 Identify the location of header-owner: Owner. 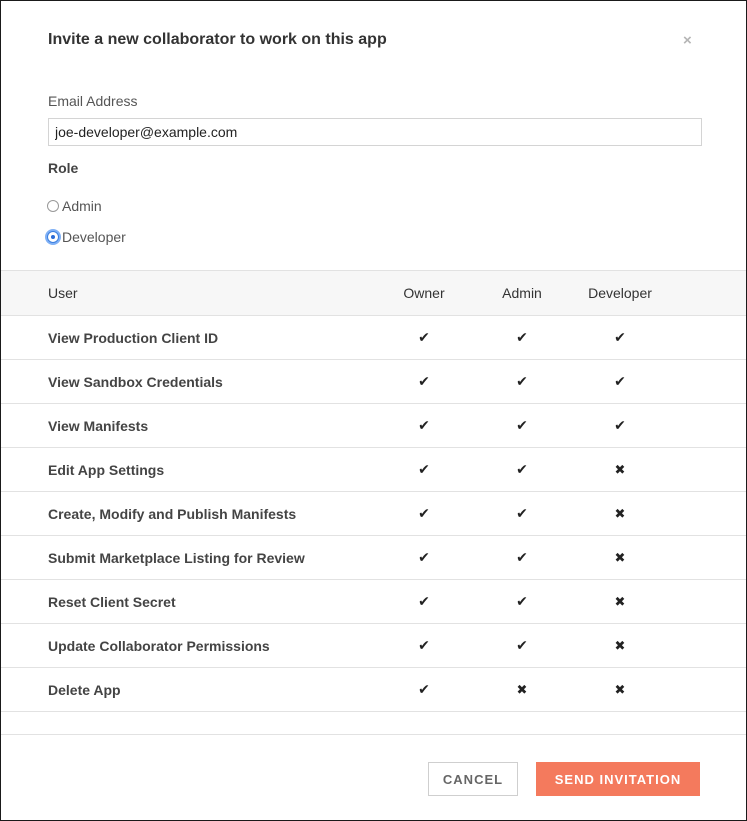
(424, 293).